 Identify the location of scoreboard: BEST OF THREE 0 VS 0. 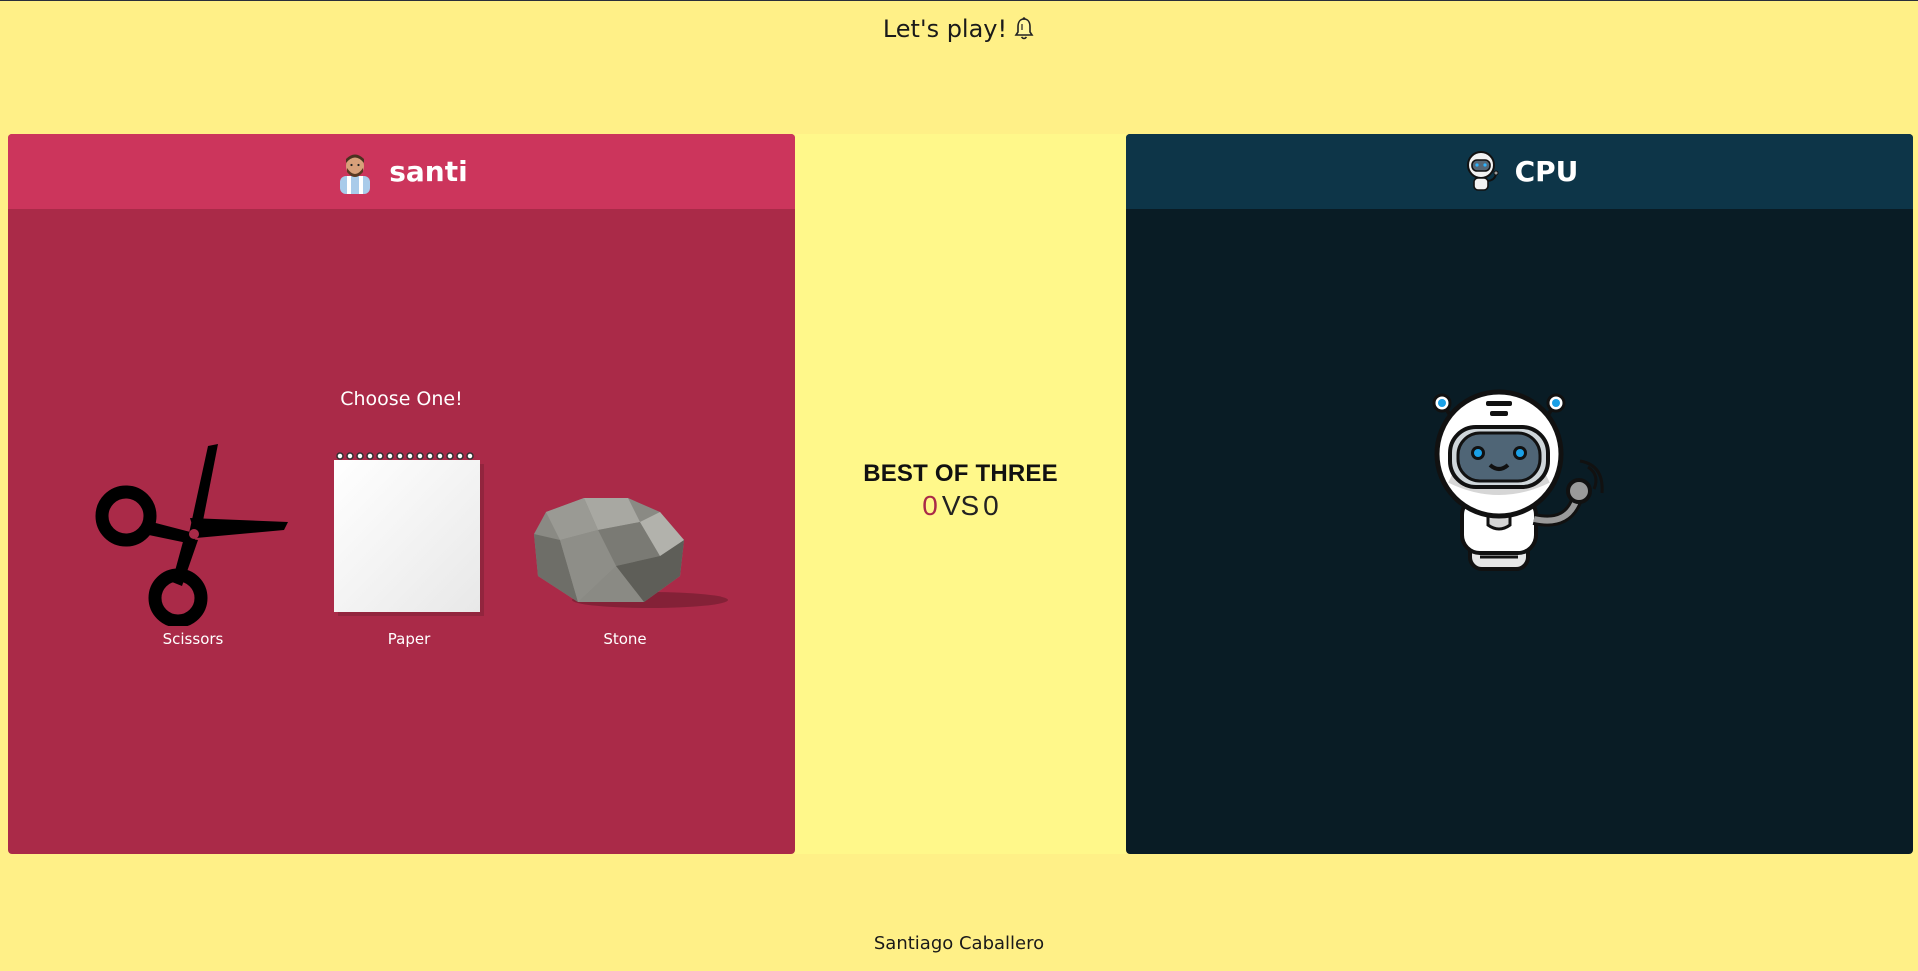
(960, 494).